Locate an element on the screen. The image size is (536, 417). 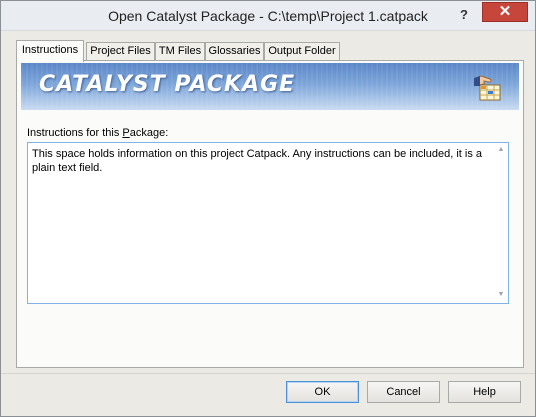
close-icon: ✕ is located at coordinates (505, 11).